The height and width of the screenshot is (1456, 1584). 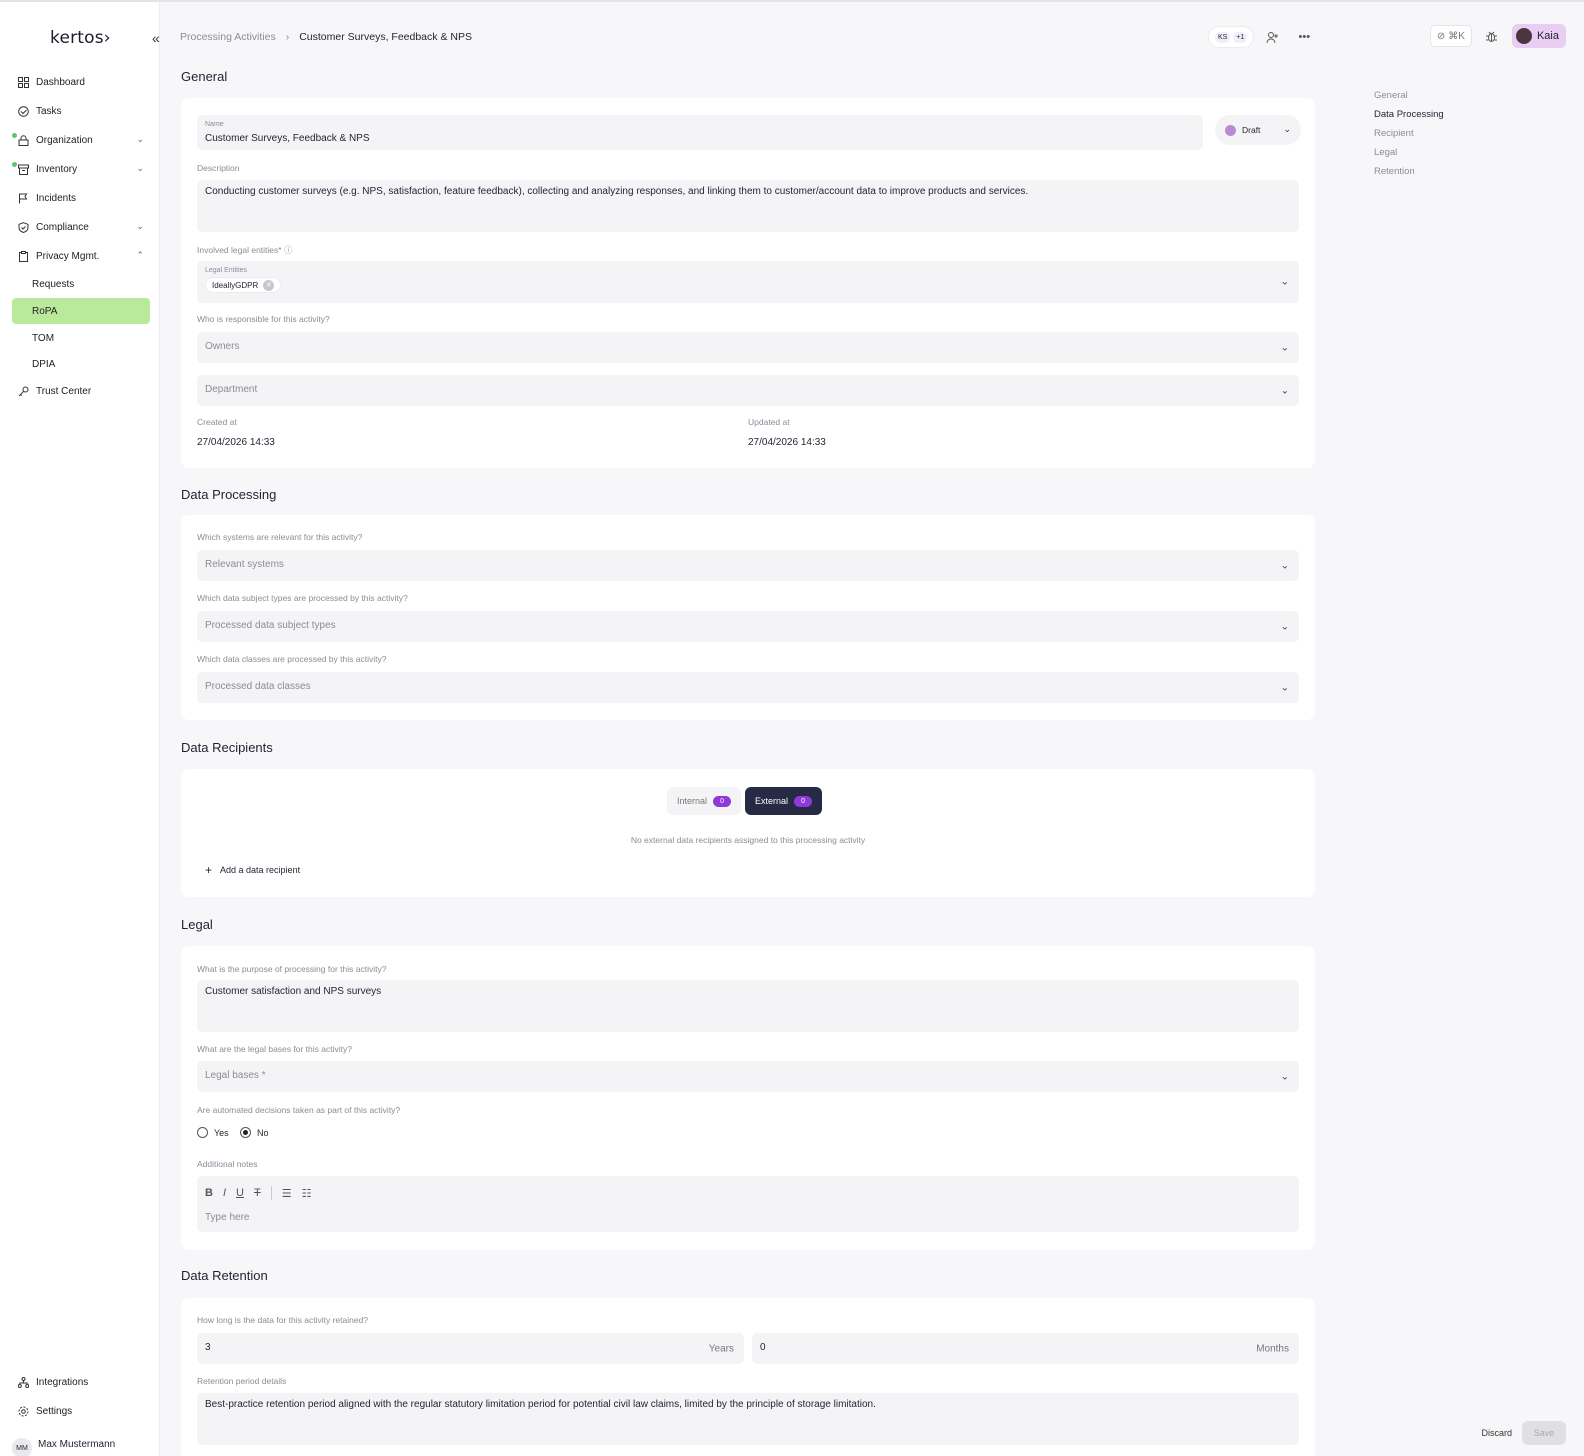 I want to click on sidebar-subitem-tom: TOM, so click(x=81, y=338).